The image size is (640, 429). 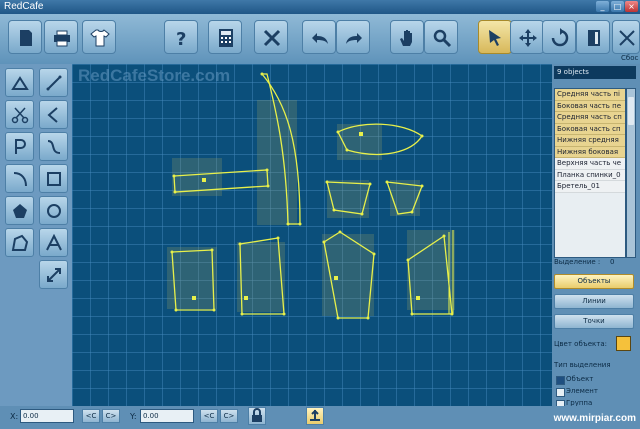 I want to click on points-mode-button: Точки, so click(x=594, y=321).